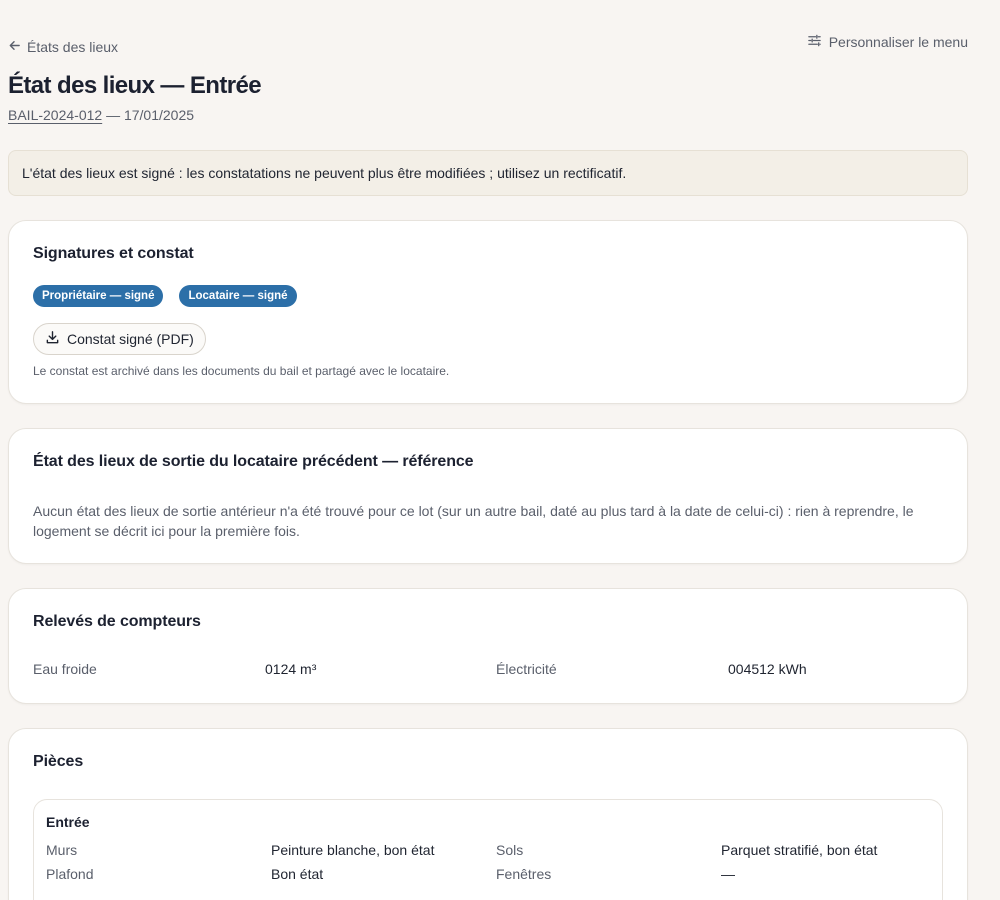  I want to click on signature-badges: Propriétaire — signé Locataire — signé, so click(165, 296).